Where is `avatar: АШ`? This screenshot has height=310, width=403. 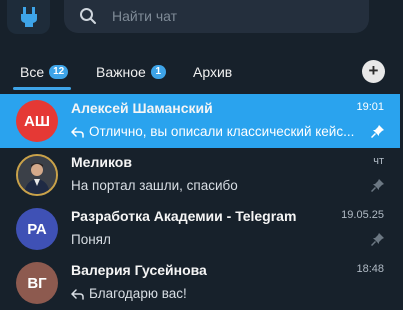
avatar: АШ is located at coordinates (37, 121).